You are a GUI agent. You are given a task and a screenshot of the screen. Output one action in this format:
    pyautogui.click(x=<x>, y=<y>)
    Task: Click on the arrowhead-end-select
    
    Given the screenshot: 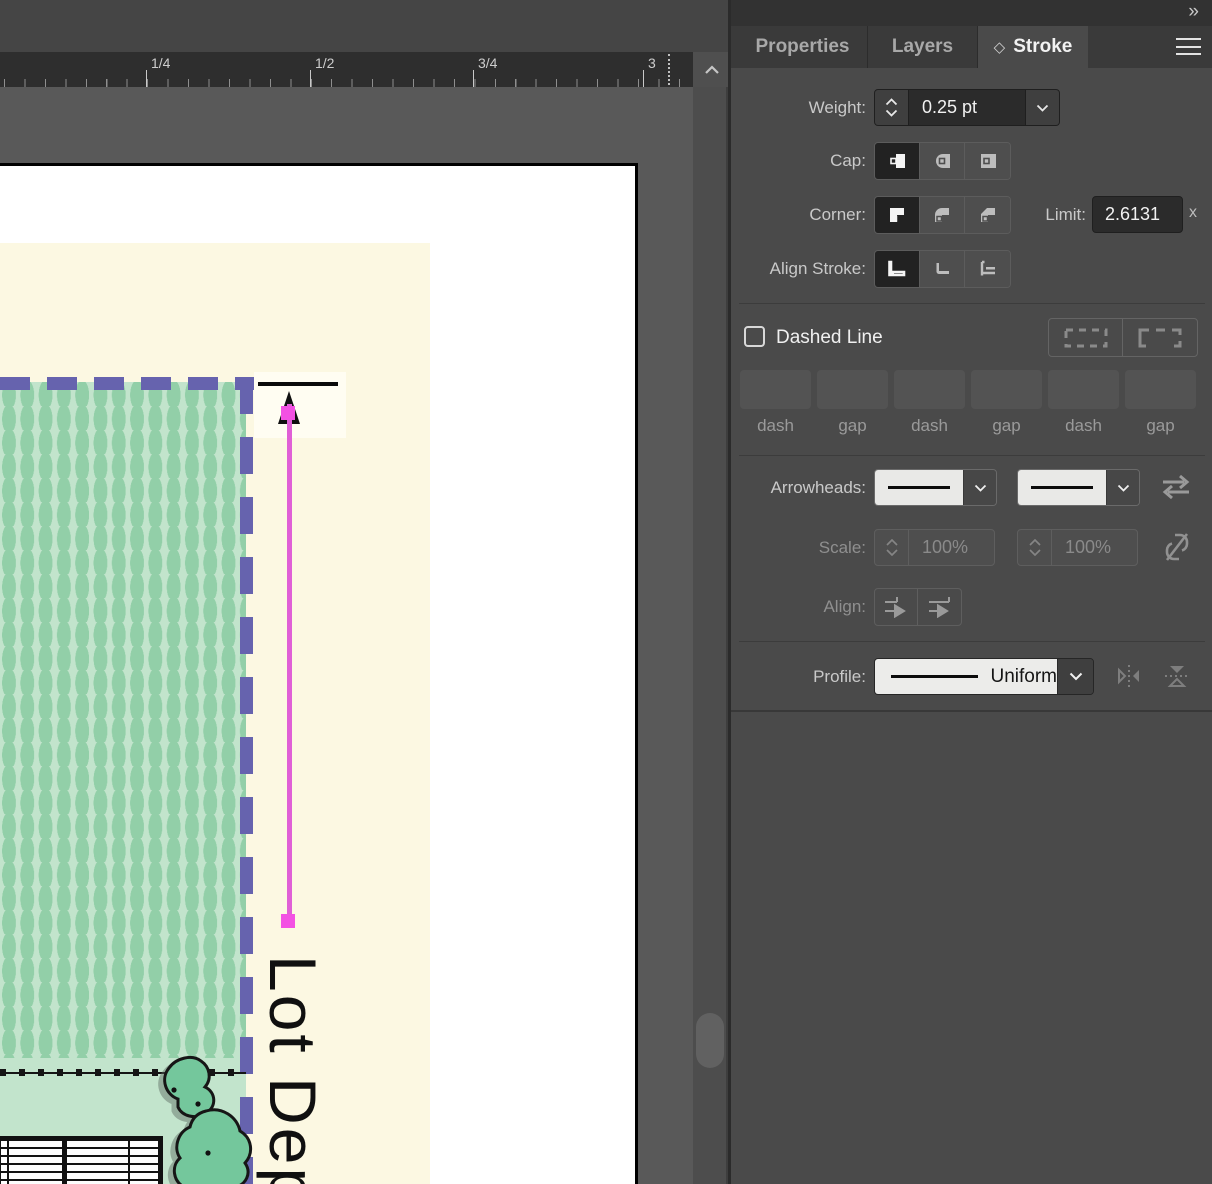 What is the action you would take?
    pyautogui.click(x=1078, y=487)
    